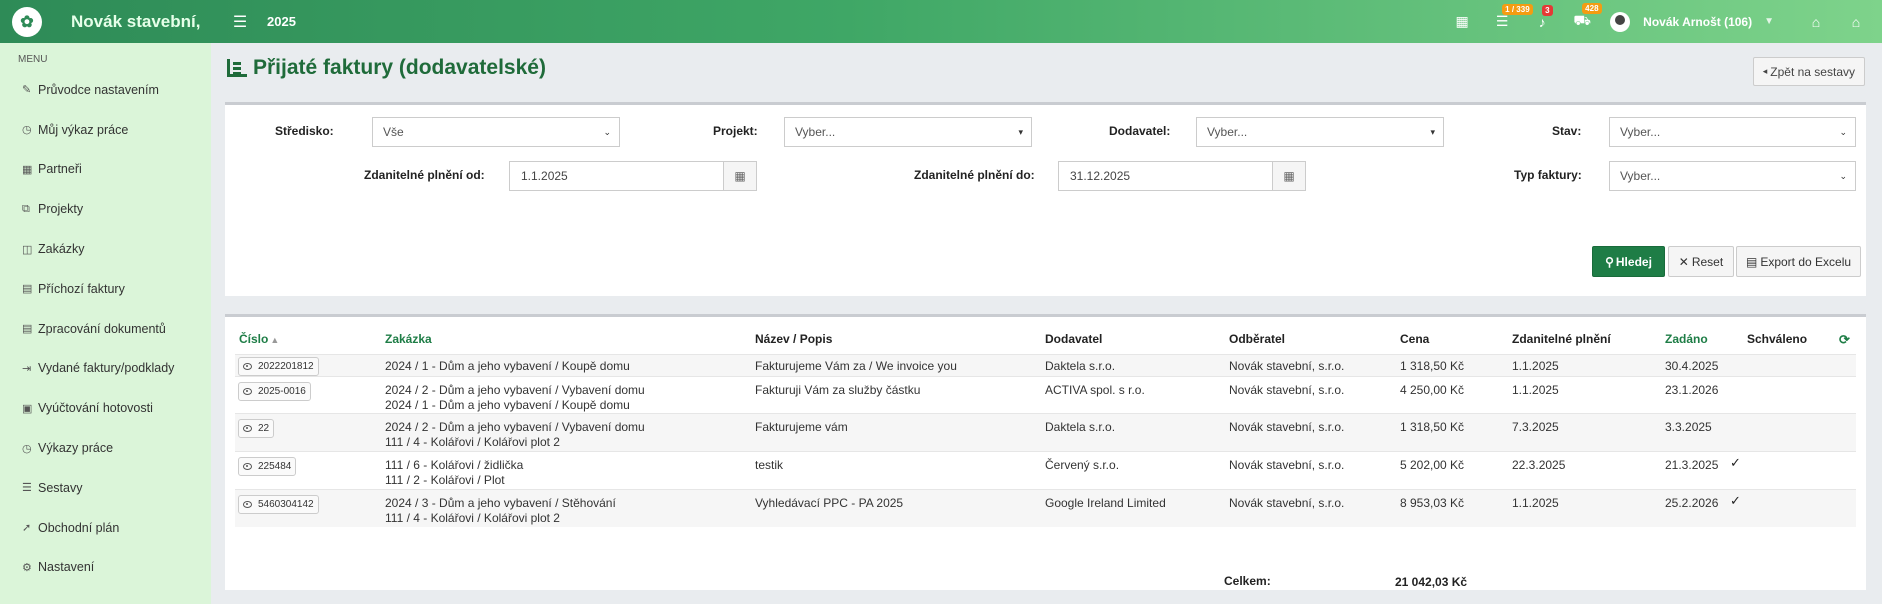 Image resolution: width=1882 pixels, height=604 pixels. I want to click on back-to-reports-button: ◂ Zpět na sestavy, so click(1808, 71).